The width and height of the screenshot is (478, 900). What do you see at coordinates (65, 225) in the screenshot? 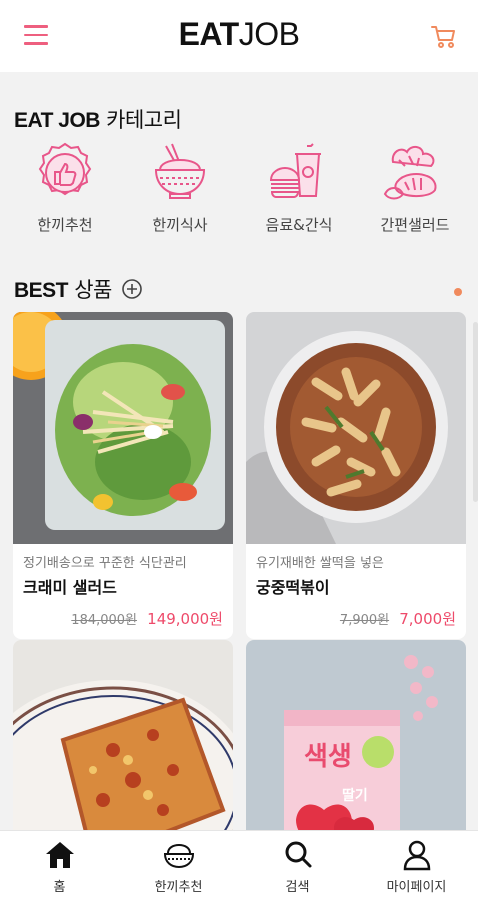
I see `category-label: 한끼추천` at bounding box center [65, 225].